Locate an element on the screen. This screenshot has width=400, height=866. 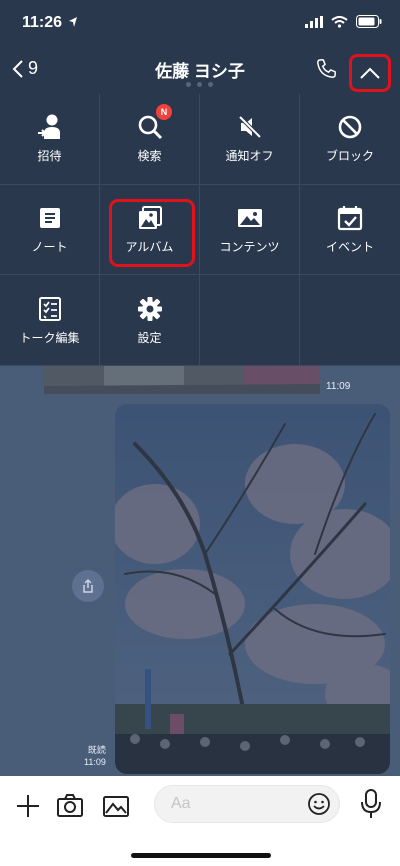
chevron-up-icon is located at coordinates (370, 73).